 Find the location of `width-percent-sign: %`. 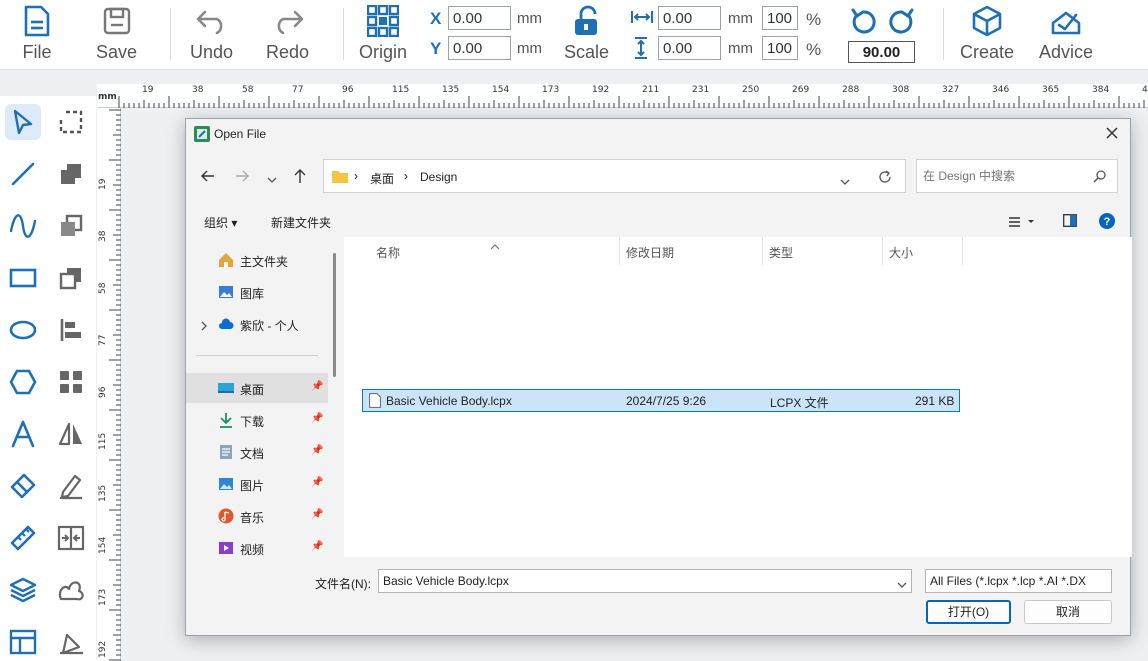

width-percent-sign: % is located at coordinates (814, 19).